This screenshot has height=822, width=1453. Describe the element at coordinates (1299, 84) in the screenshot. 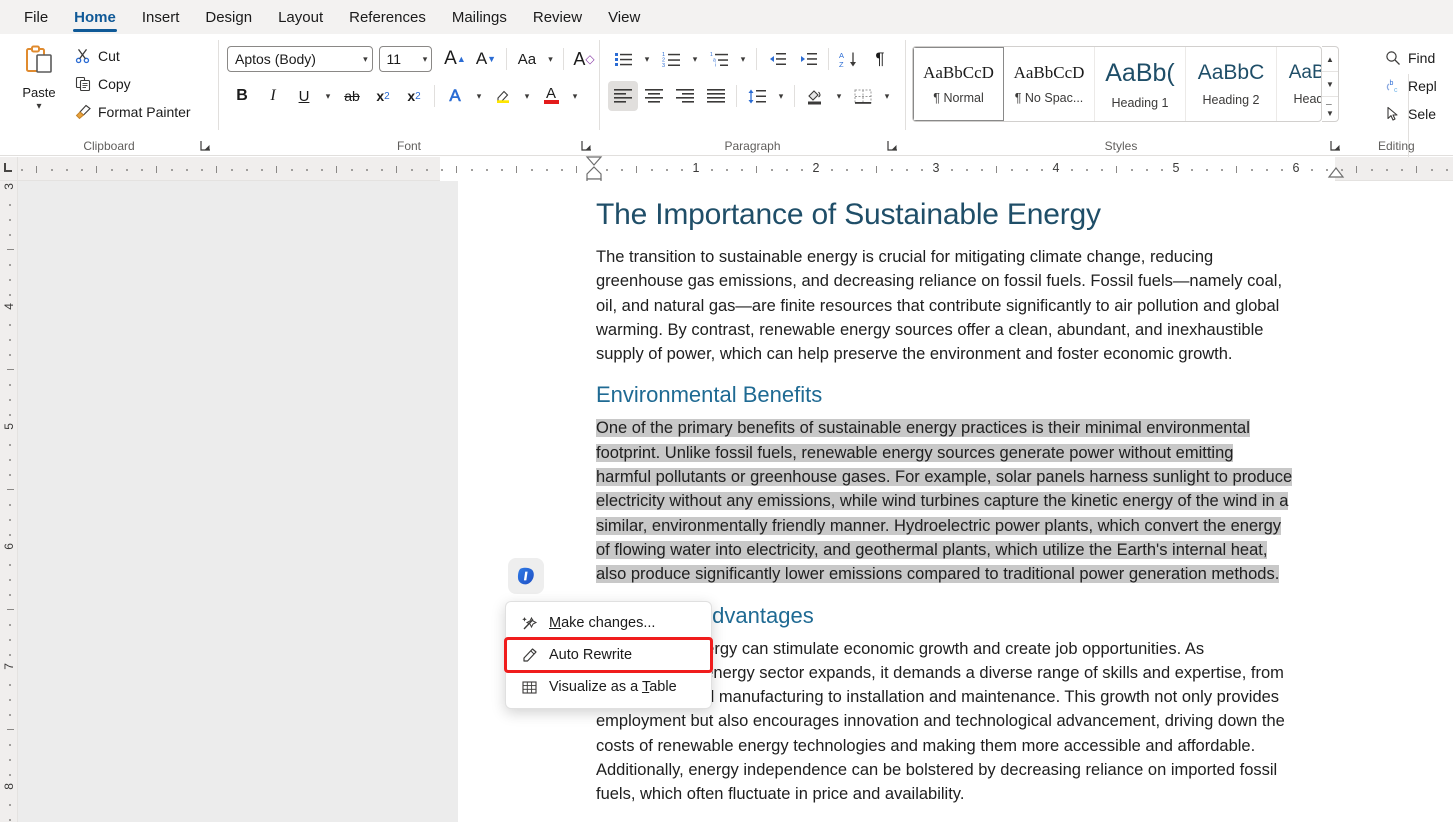

I see `style-item-heading-3: AaBbC( Heading 3` at that location.